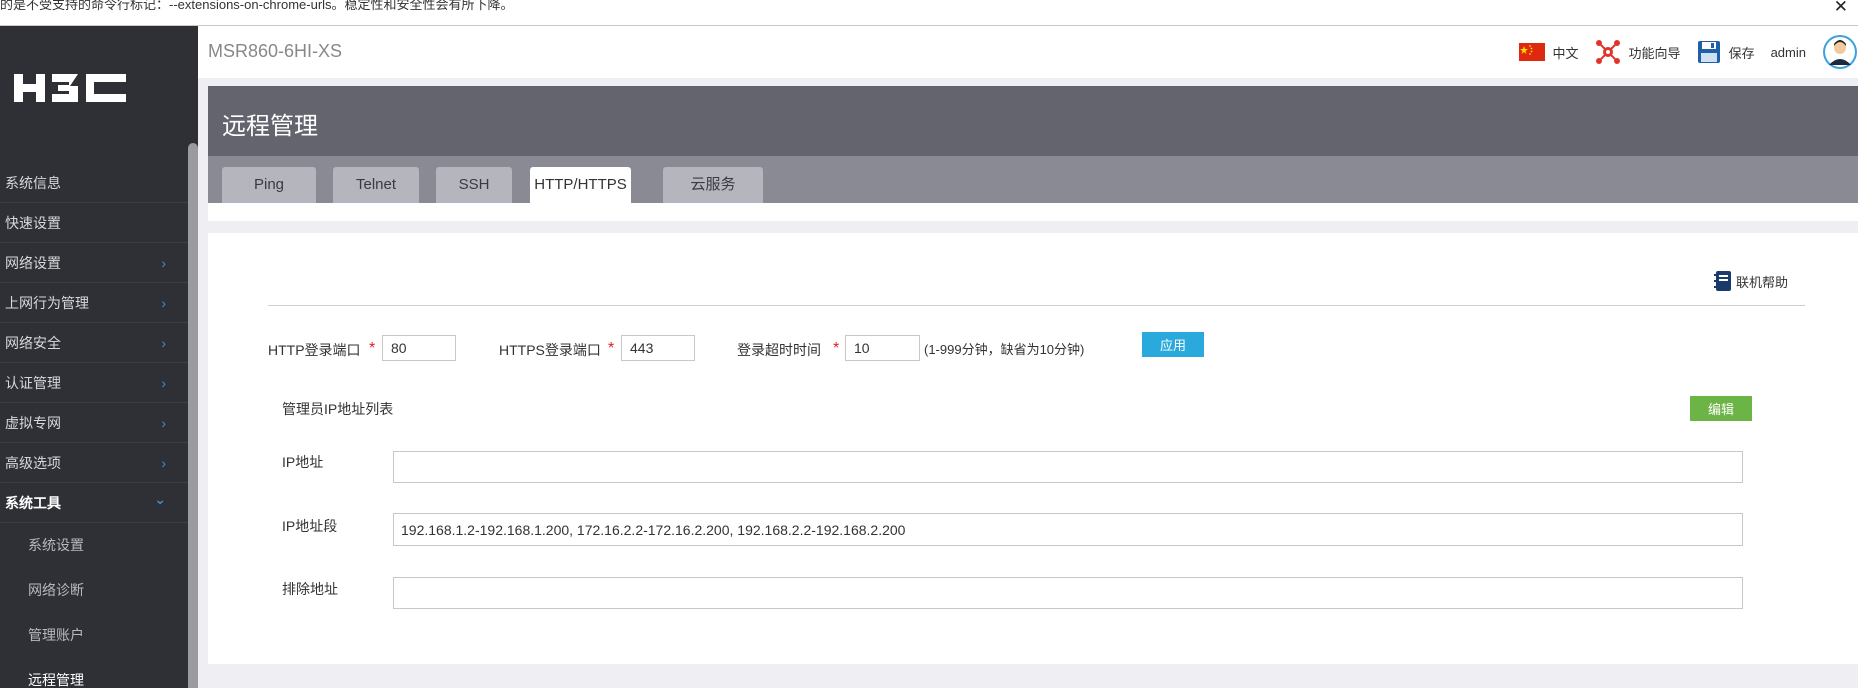  I want to click on sidebar-item-label: 网络设置, so click(33, 263).